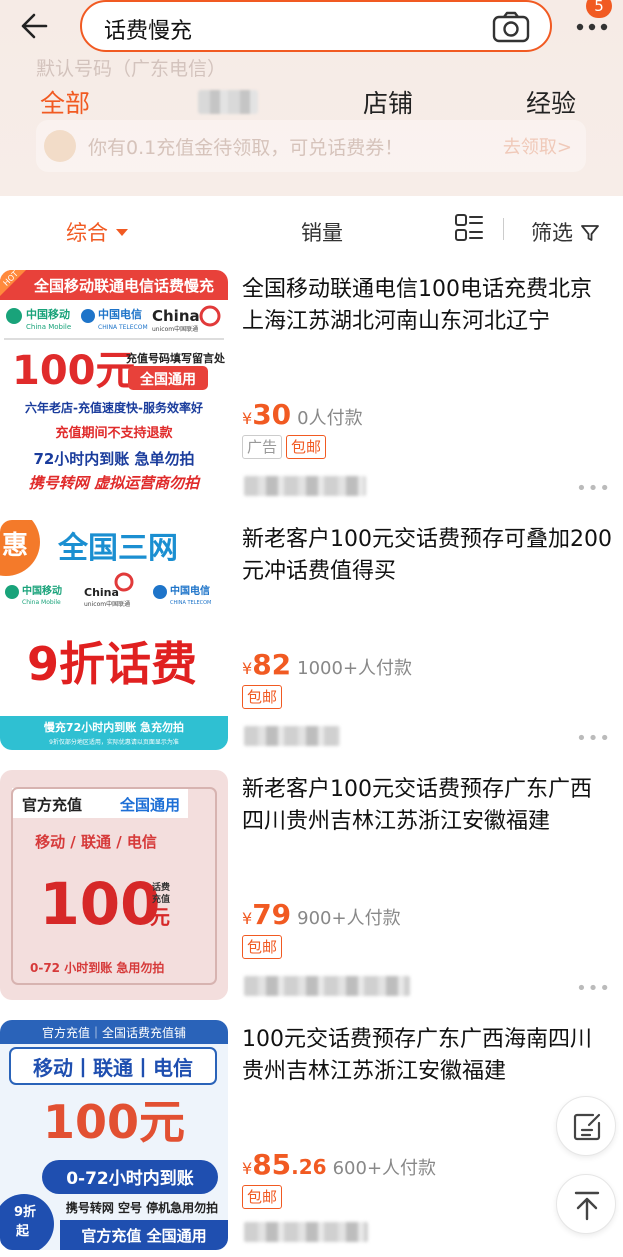 Image resolution: width=623 pixels, height=1257 pixels. I want to click on recharge-banner-link: 去领取>, so click(537, 146).